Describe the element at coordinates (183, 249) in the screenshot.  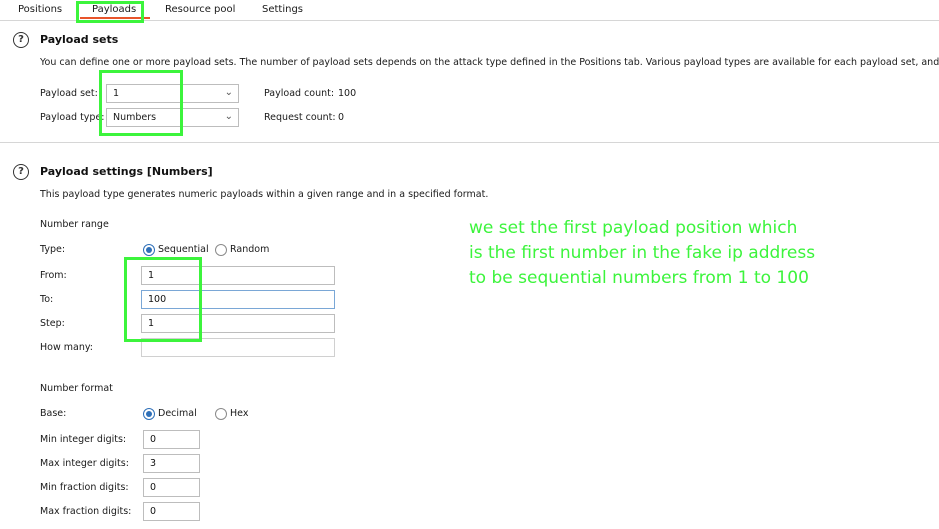
I see `sequential-label: Sequential` at that location.